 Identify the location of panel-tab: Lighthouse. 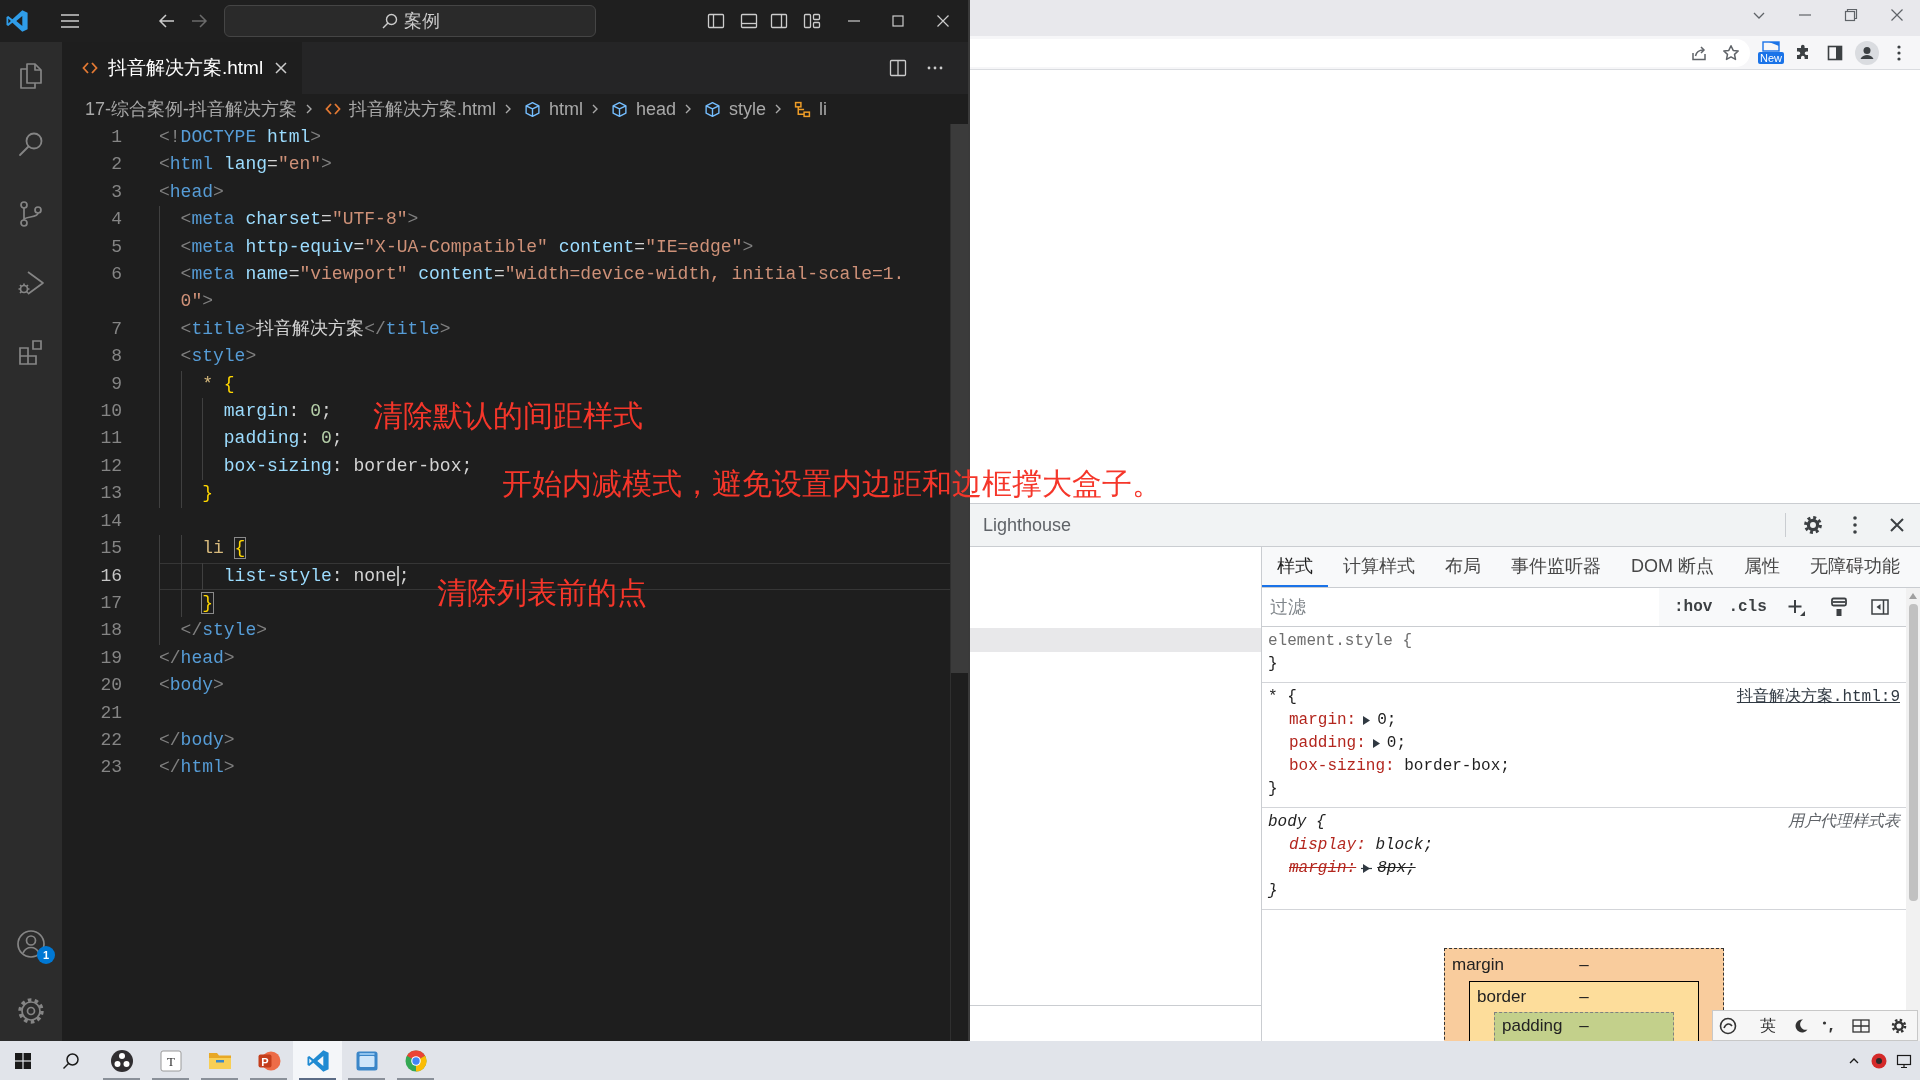
(1027, 525).